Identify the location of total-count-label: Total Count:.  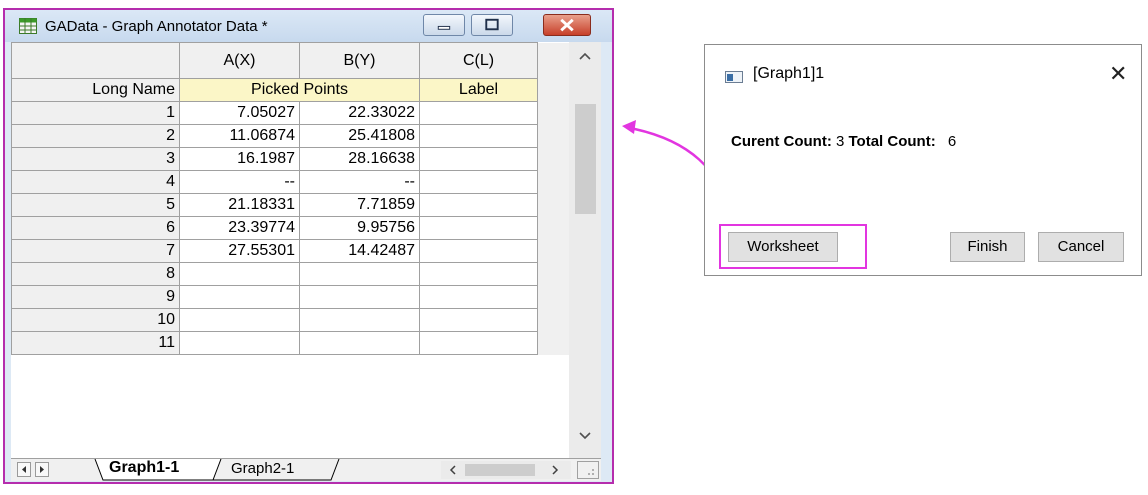
(892, 141).